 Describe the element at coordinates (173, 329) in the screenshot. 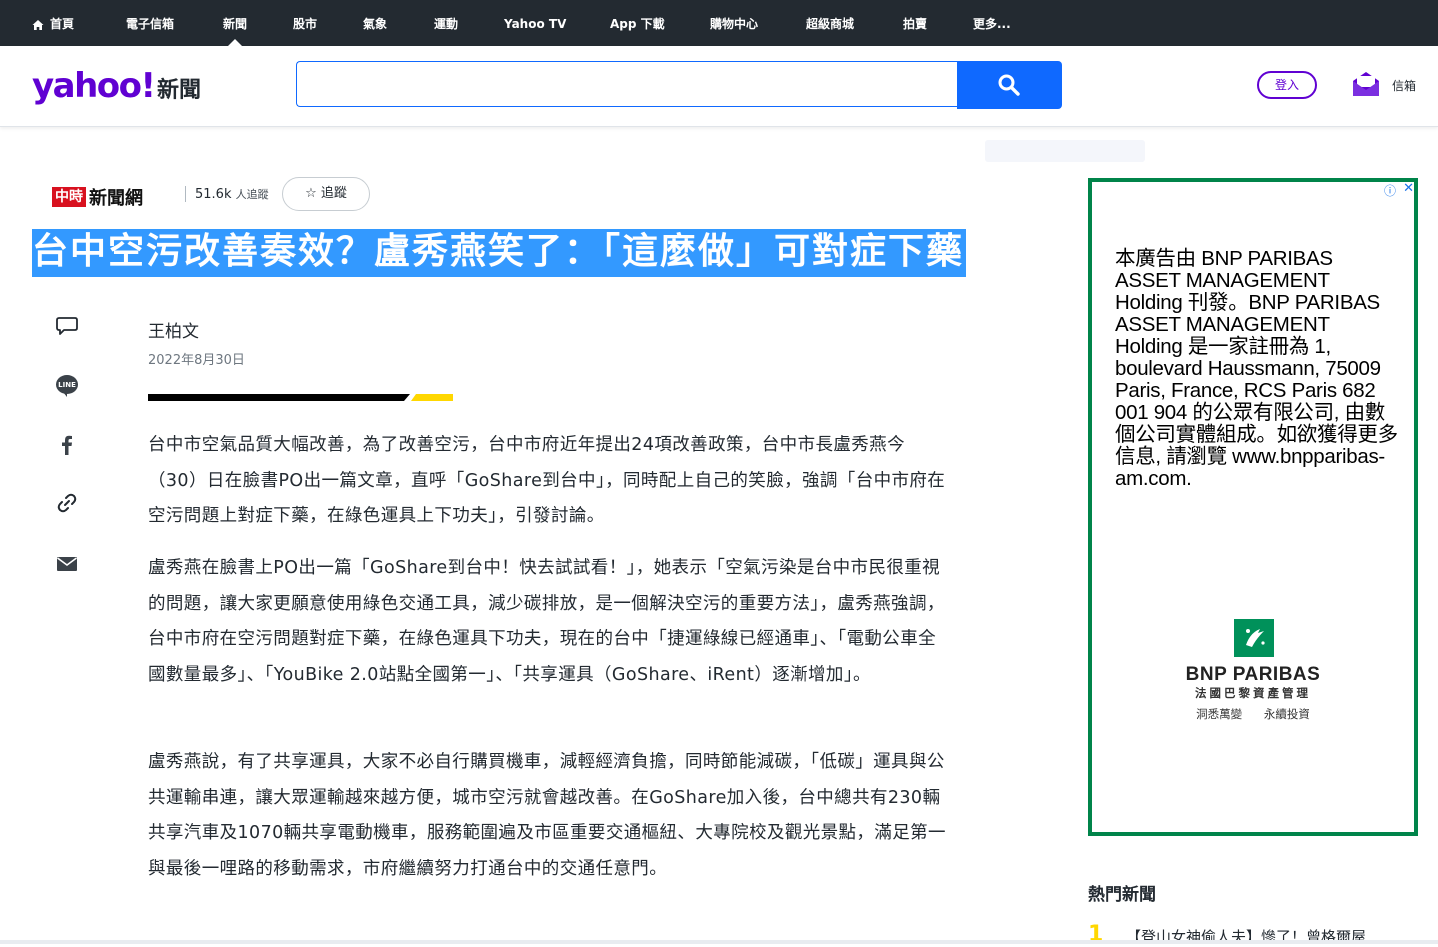

I see `author-name: 王柏文` at that location.